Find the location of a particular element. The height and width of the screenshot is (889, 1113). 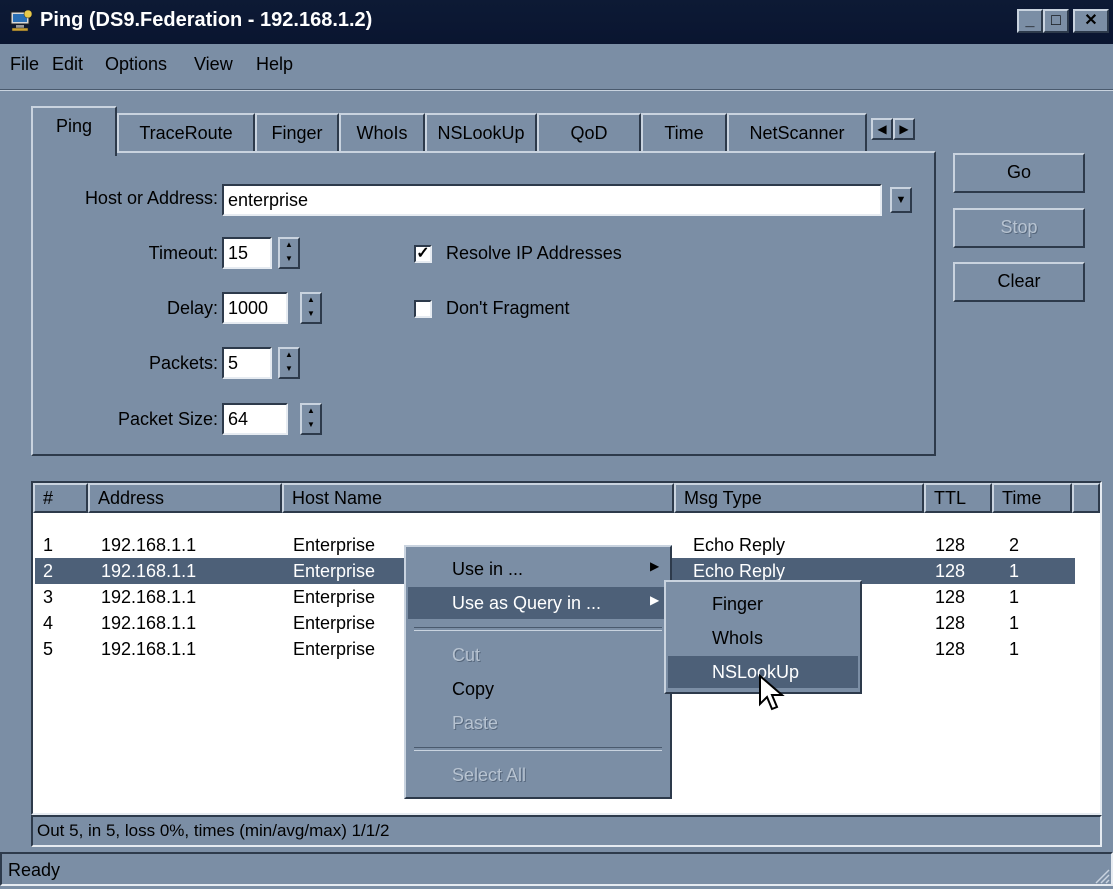

column-header-number: # is located at coordinates (60, 498).